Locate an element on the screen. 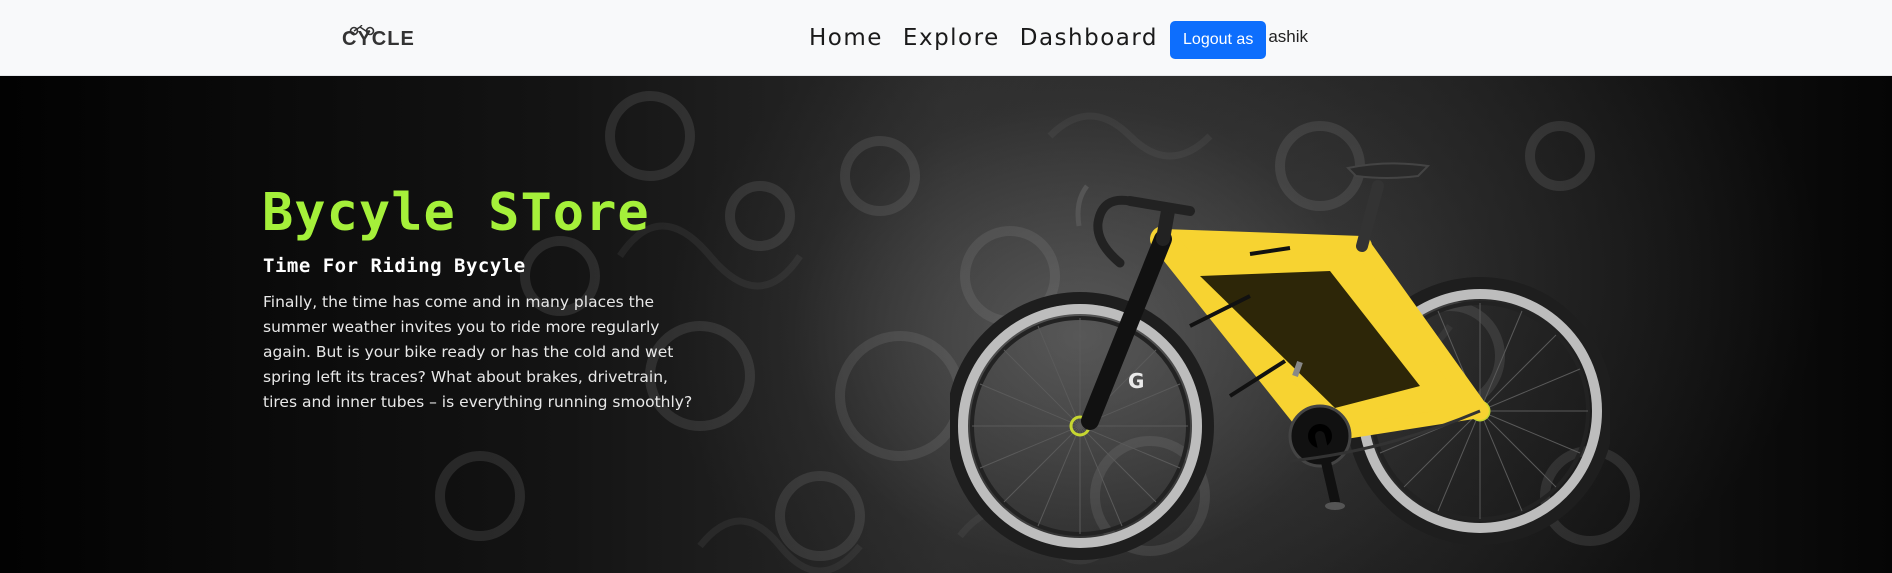 The image size is (1892, 573). nav-links: Home Explore Dashboard Logout as ashik is located at coordinates (1058, 39).